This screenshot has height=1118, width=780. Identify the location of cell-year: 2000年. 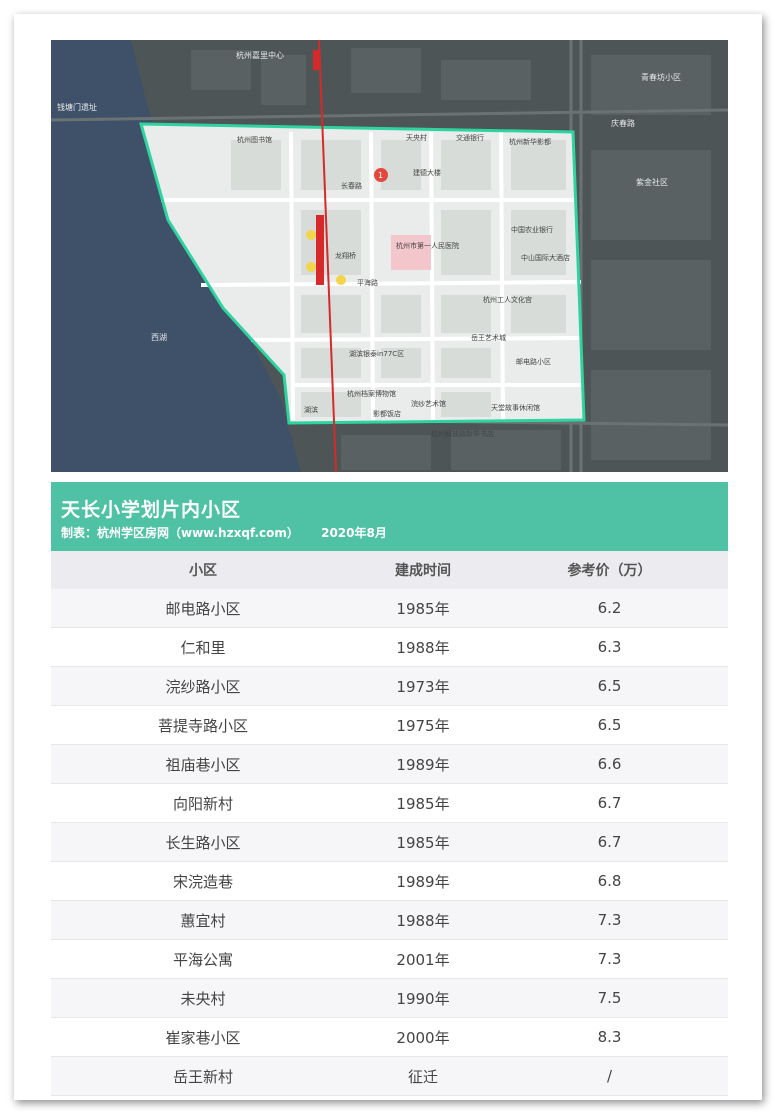
(423, 1037).